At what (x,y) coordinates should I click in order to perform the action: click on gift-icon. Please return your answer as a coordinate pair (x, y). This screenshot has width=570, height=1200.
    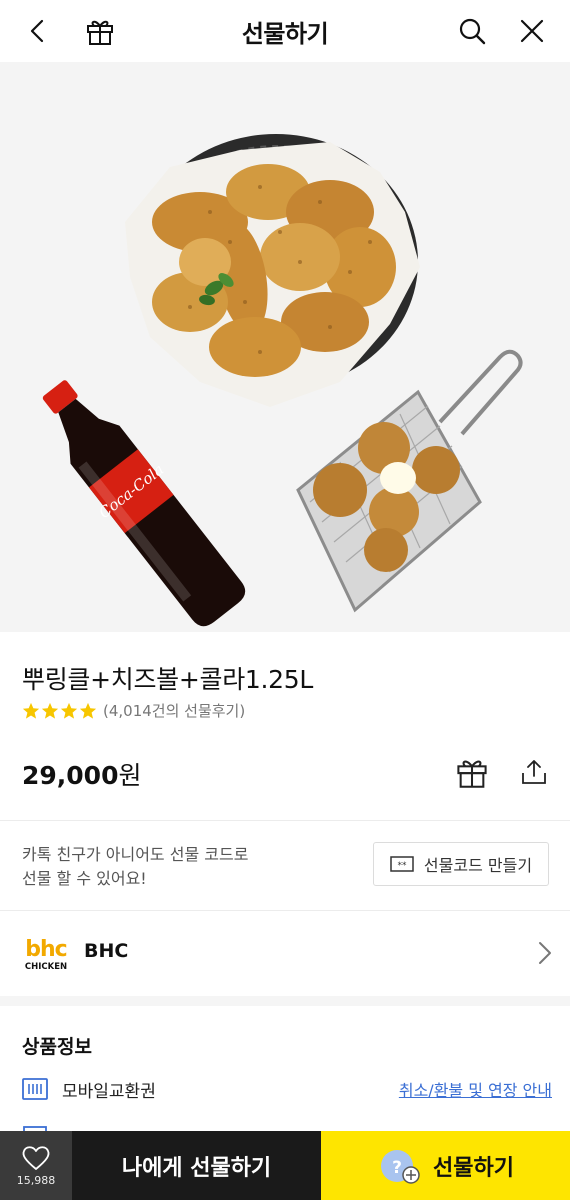
    Looking at the image, I should click on (472, 774).